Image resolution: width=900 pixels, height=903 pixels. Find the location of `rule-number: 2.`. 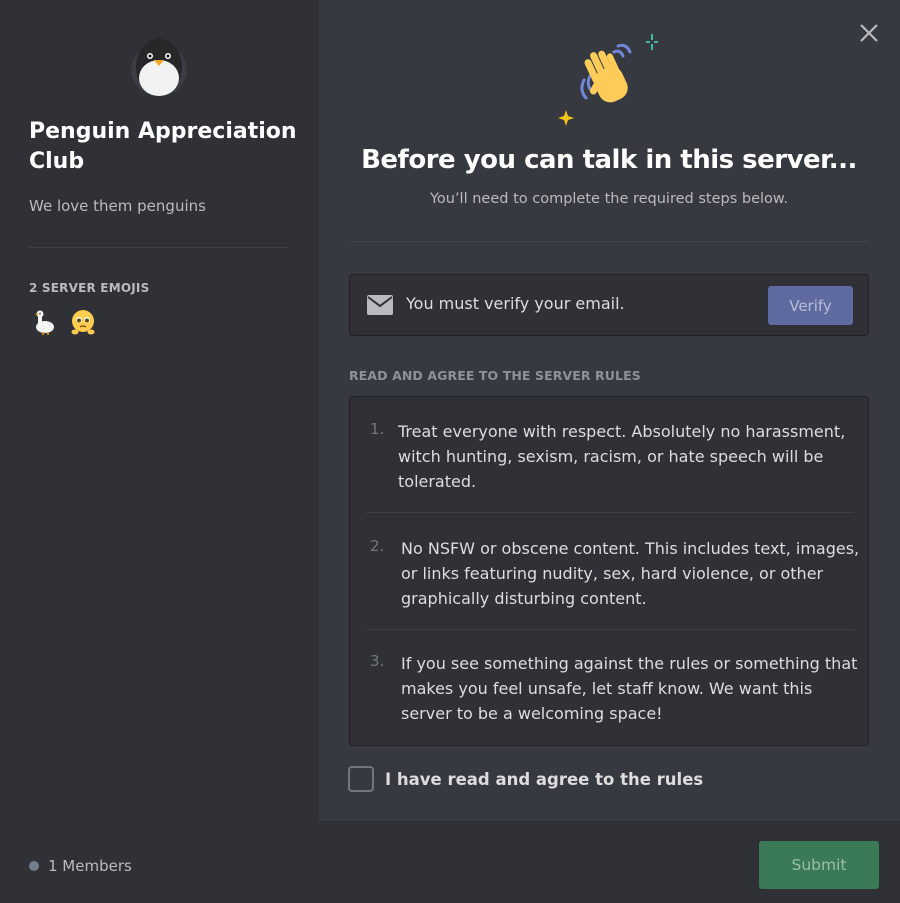

rule-number: 2. is located at coordinates (377, 546).